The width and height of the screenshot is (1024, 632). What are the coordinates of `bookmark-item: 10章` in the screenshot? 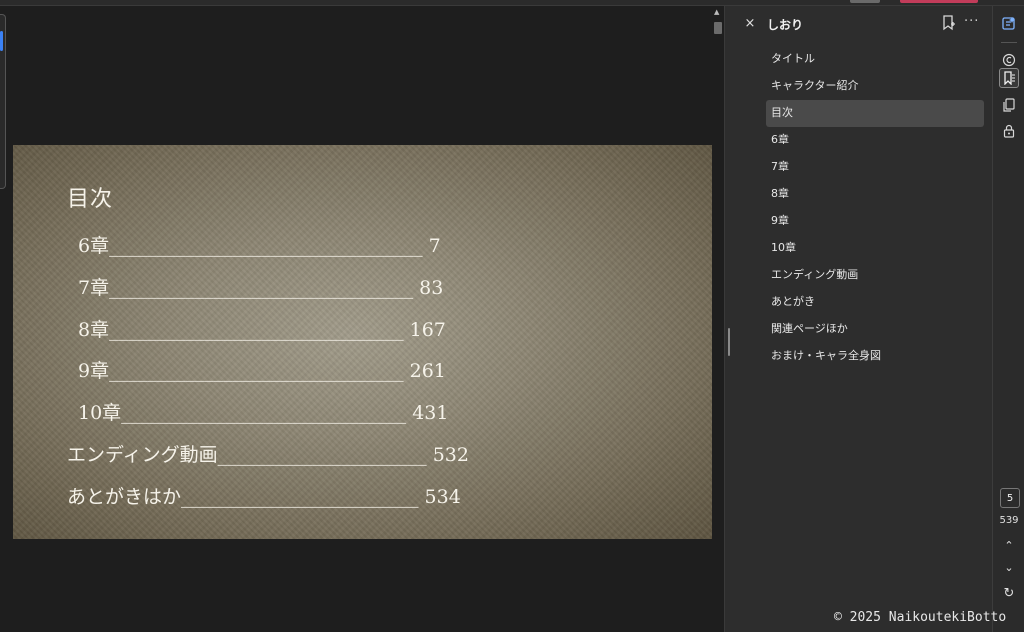 It's located at (875, 248).